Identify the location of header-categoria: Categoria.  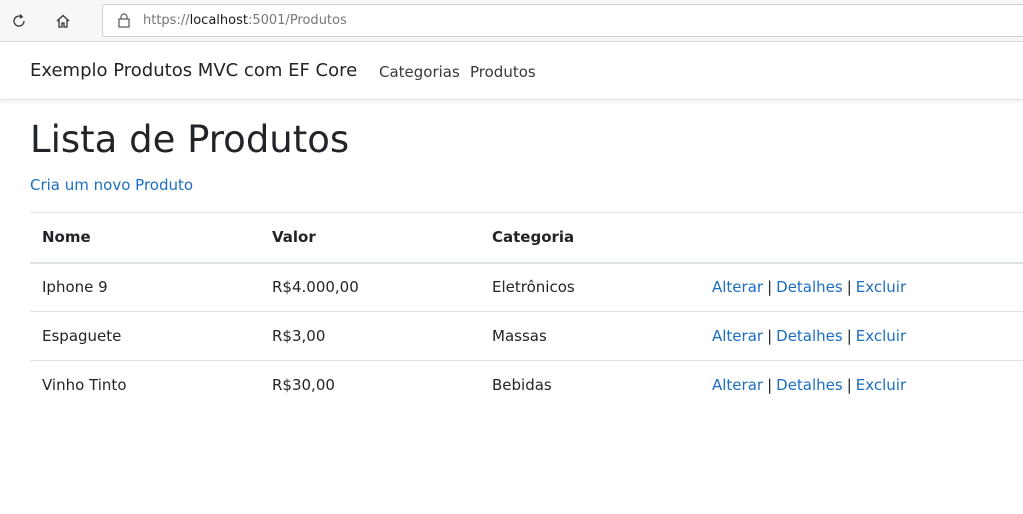
(590, 238).